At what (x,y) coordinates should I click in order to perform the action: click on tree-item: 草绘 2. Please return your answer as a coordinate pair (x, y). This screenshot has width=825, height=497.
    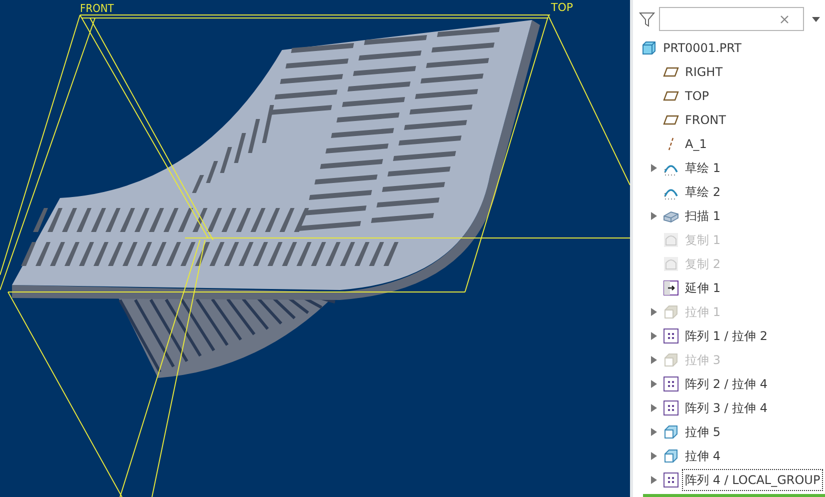
    Looking at the image, I should click on (702, 192).